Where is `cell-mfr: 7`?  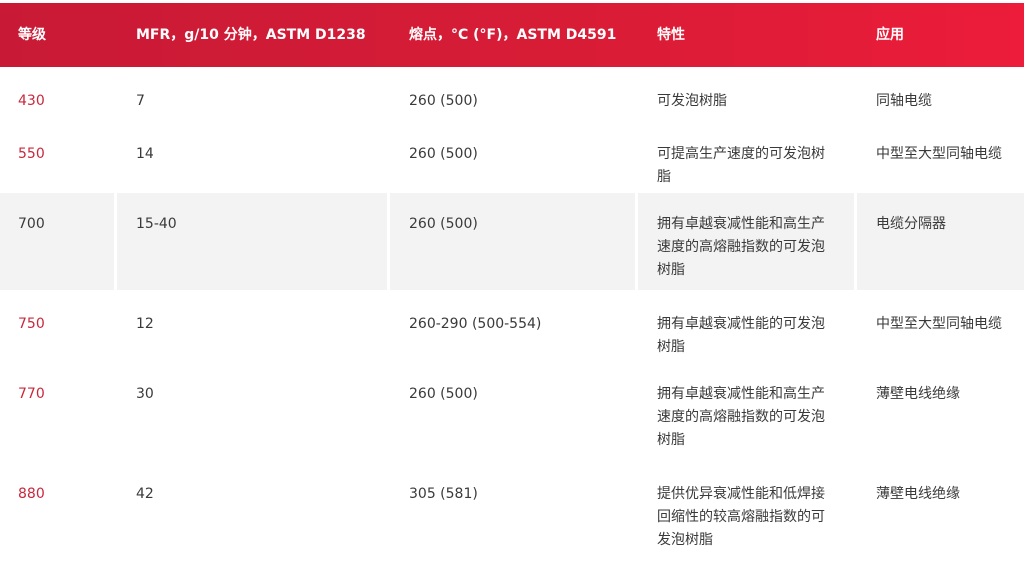 cell-mfr: 7 is located at coordinates (252, 95).